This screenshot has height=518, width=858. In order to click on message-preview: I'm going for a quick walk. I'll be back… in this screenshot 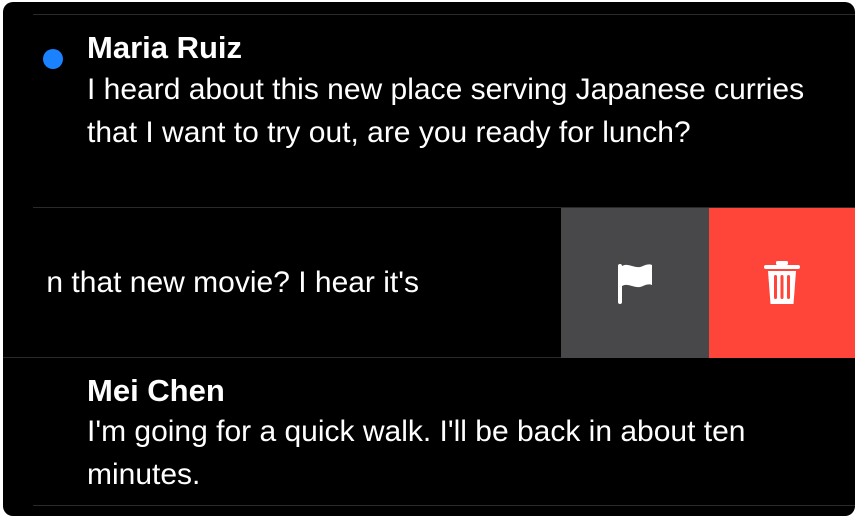, I will do `click(416, 453)`.